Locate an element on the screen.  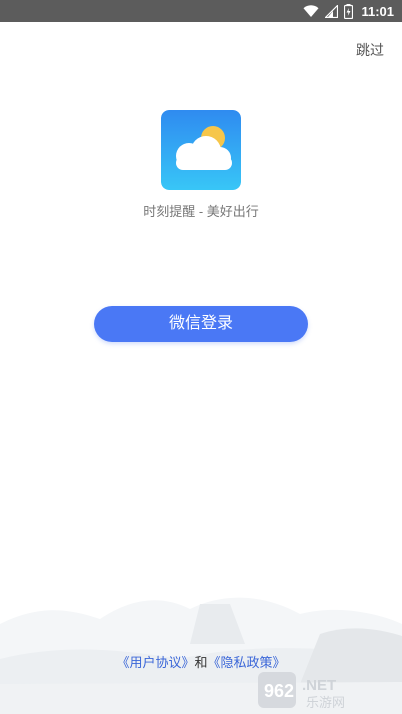
site-watermark: 962 .NET 乐游网 is located at coordinates (301, 691).